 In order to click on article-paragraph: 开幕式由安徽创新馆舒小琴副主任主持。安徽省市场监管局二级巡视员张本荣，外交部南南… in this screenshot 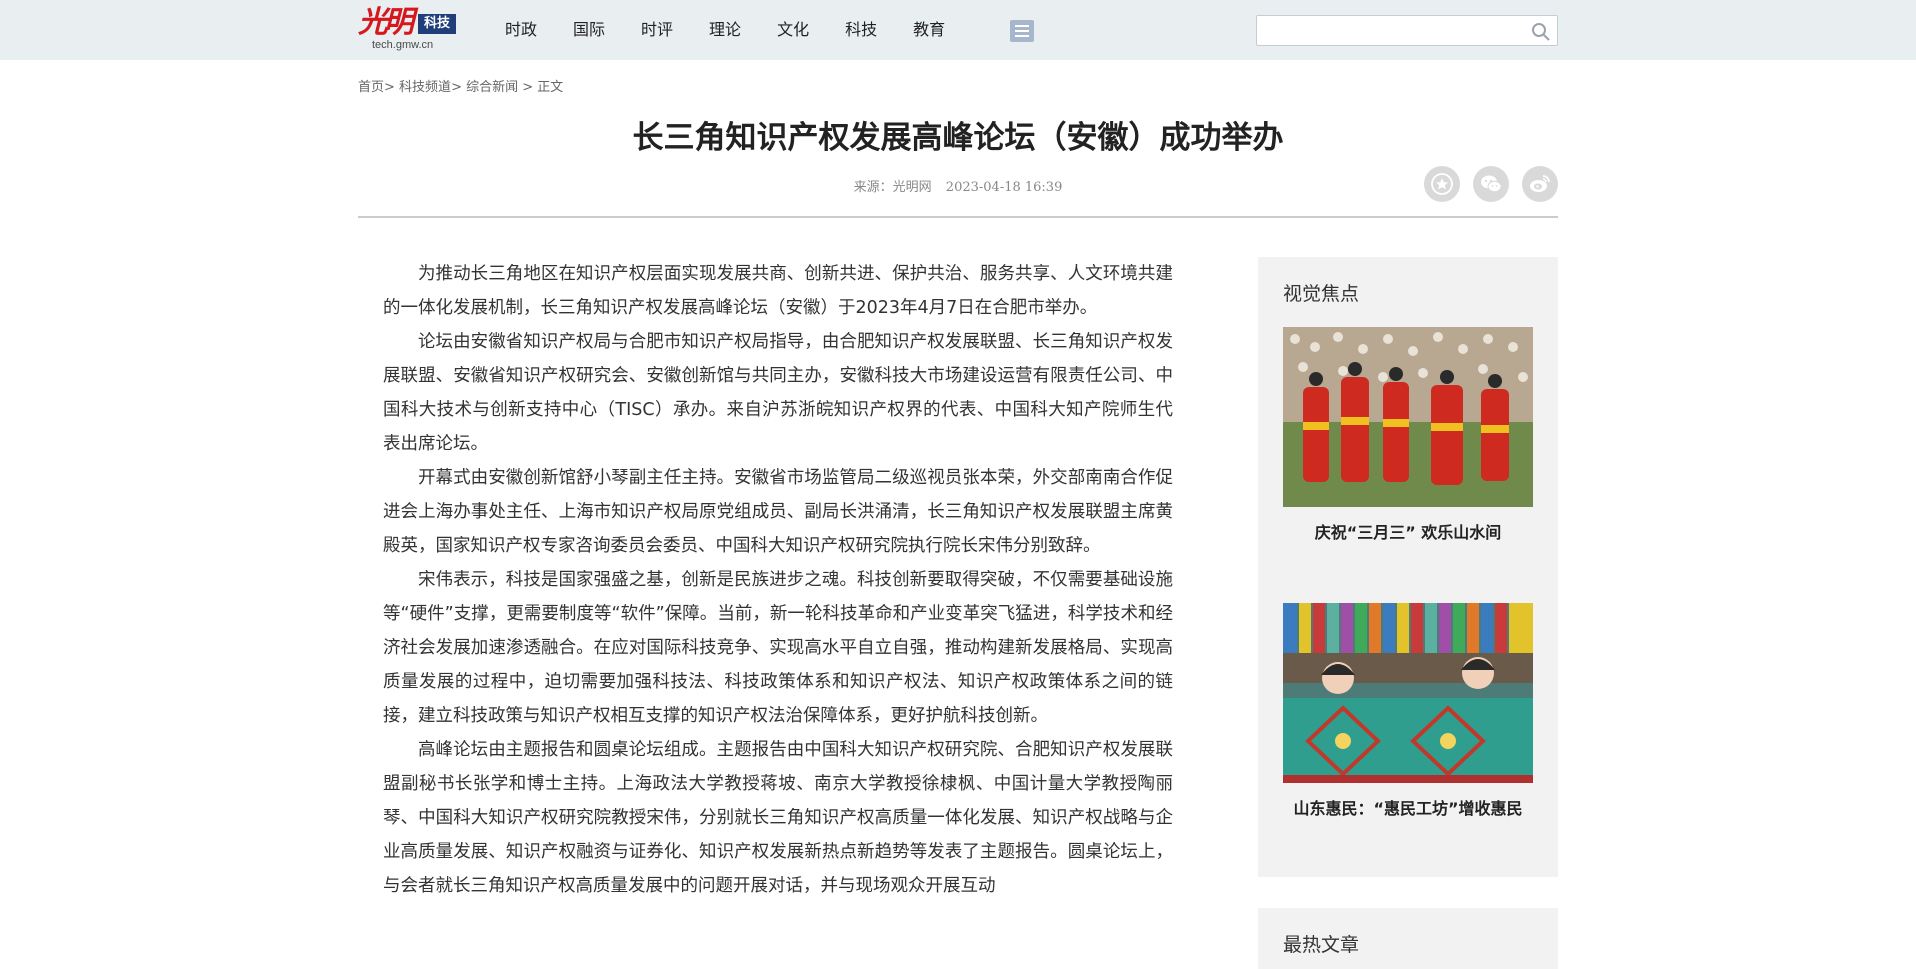, I will do `click(778, 512)`.